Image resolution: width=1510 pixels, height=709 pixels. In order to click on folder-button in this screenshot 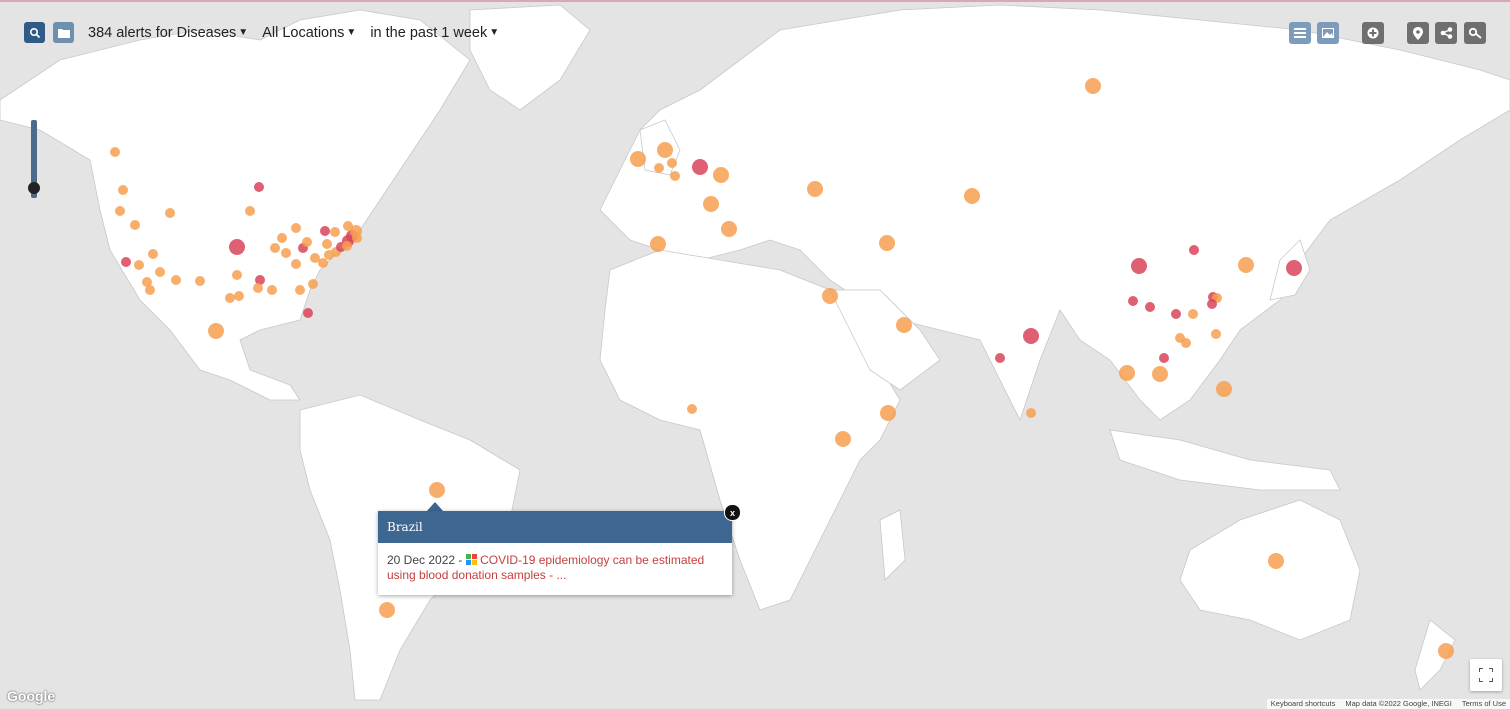, I will do `click(63, 32)`.